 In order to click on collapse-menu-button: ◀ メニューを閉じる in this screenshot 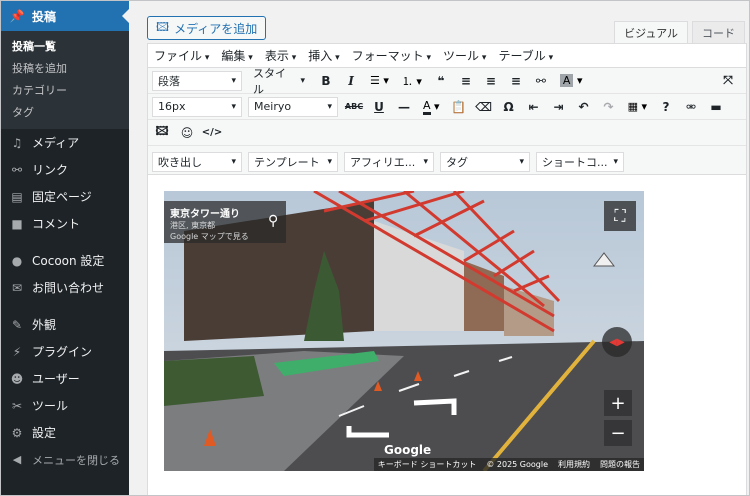, I will do `click(65, 459)`.